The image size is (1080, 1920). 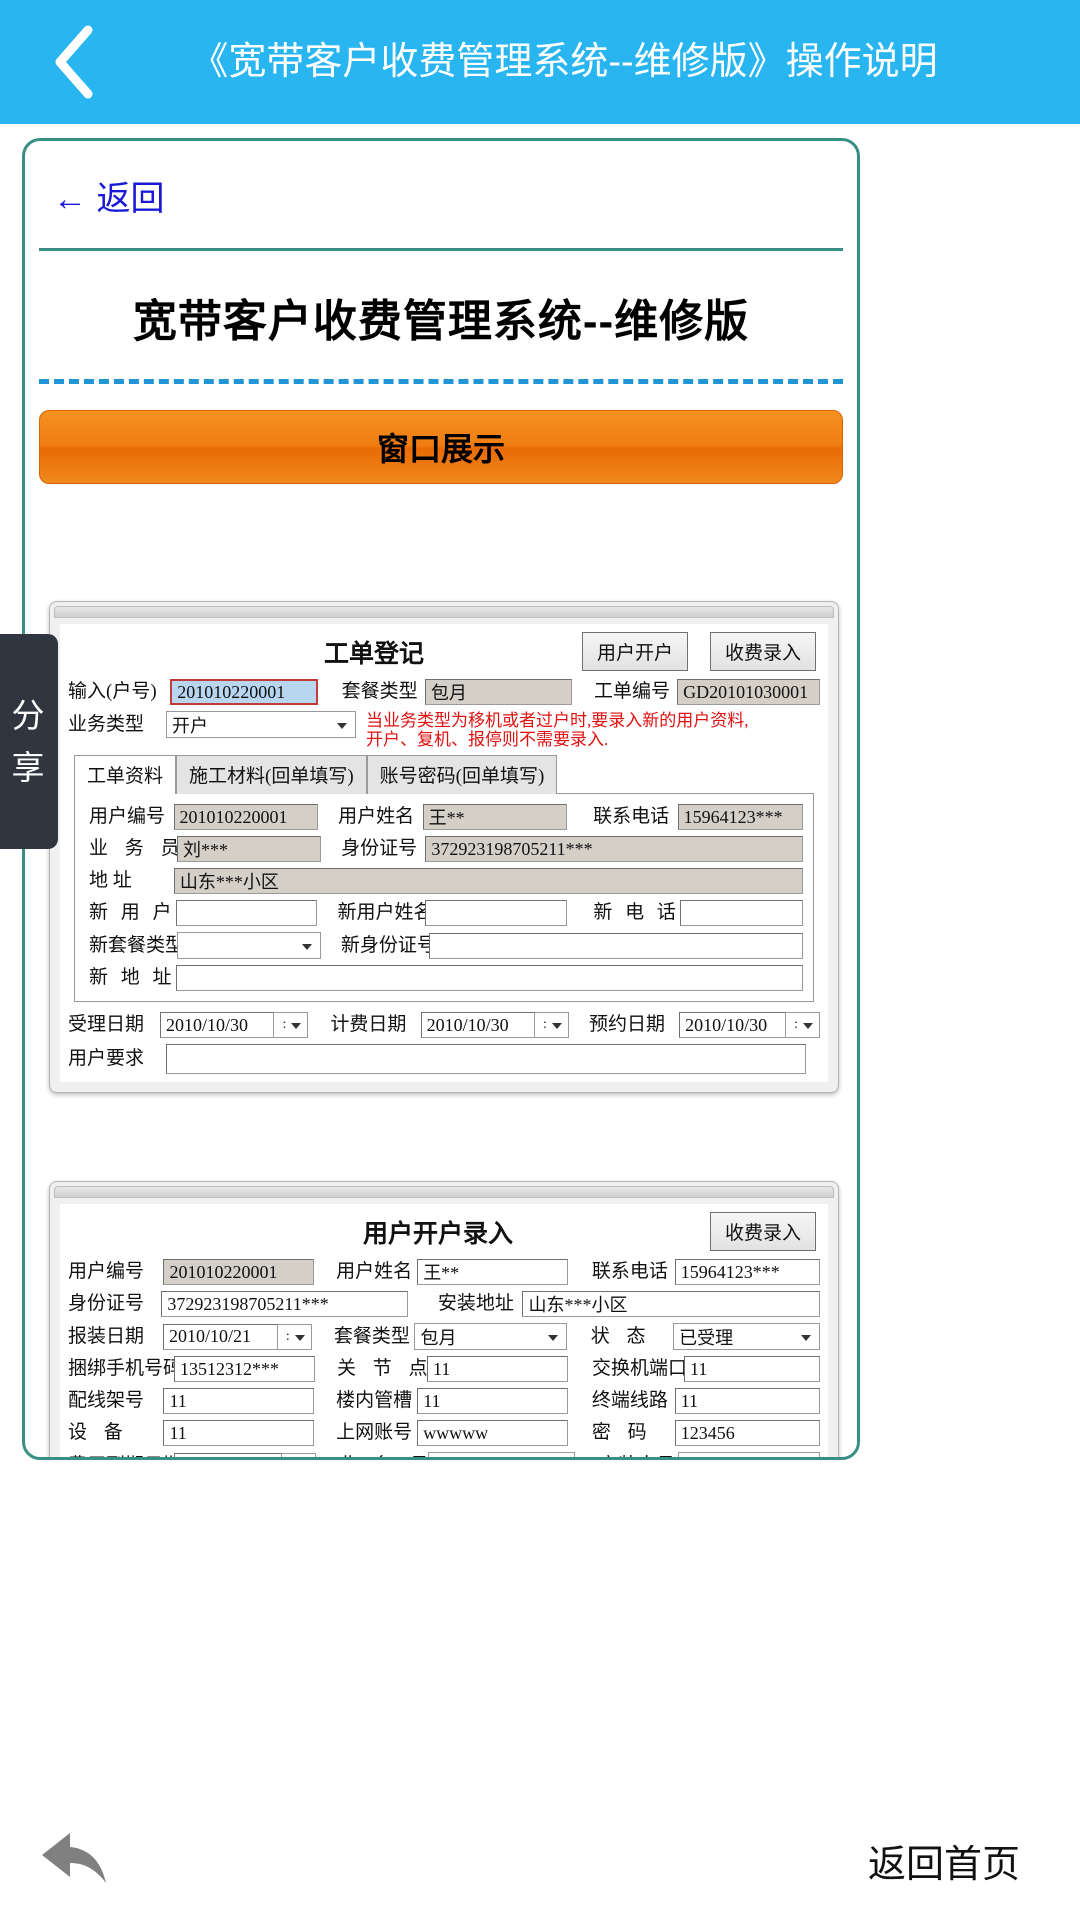 I want to click on home-link: 返回首页, so click(x=944, y=1860).